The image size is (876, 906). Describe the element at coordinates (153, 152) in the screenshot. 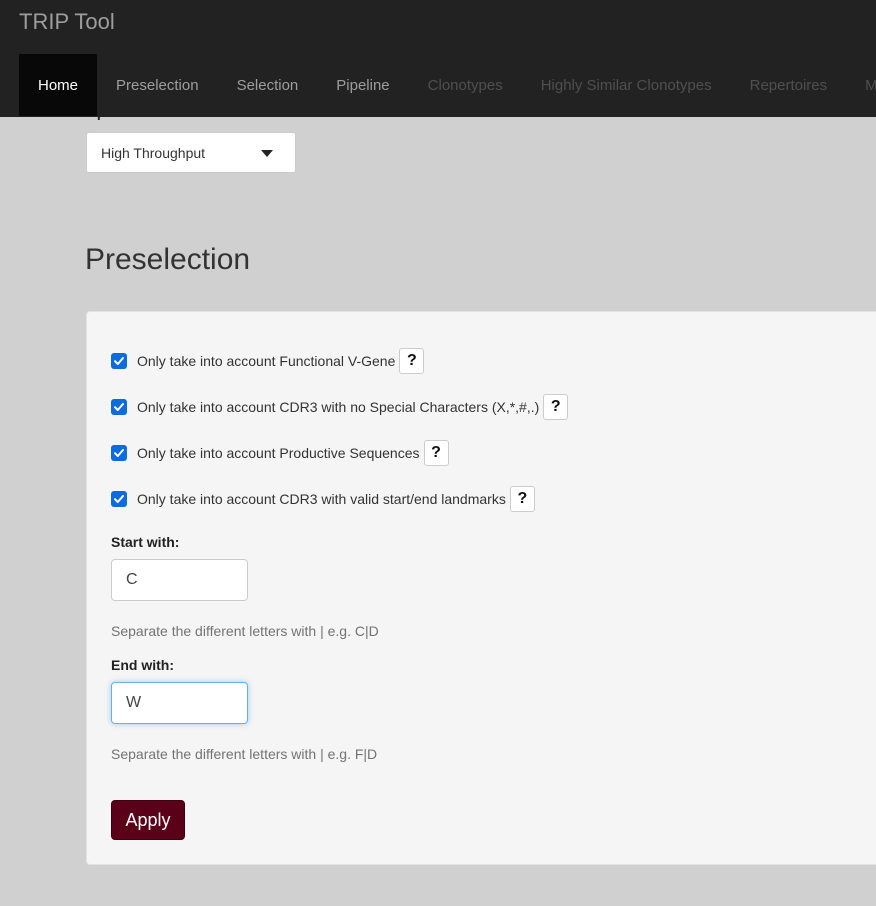

I see `option-select-value: High Throughput` at that location.